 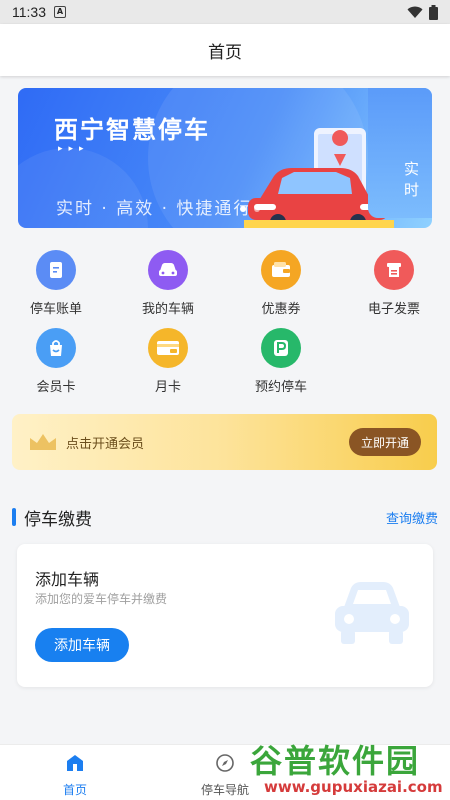 I want to click on compass-icon, so click(x=225, y=763).